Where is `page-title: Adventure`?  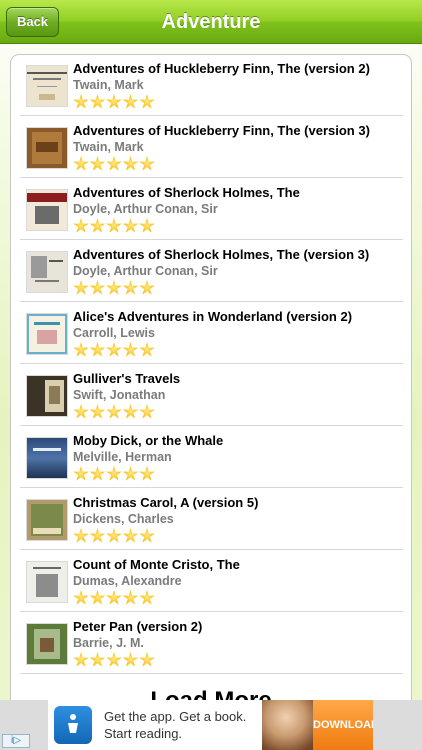
page-title: Adventure is located at coordinates (211, 22).